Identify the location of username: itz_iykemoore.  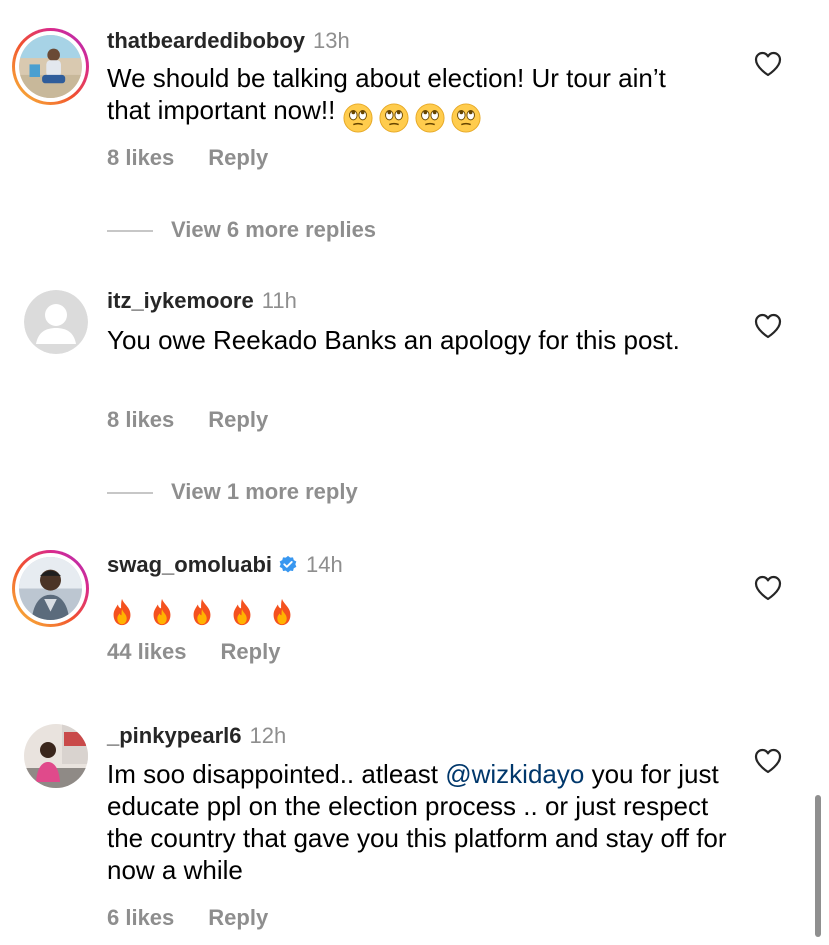
(180, 300).